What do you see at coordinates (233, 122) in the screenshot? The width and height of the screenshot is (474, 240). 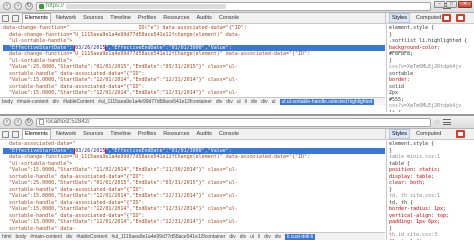 I see `bottom-url-field: localhost:52842/` at bounding box center [233, 122].